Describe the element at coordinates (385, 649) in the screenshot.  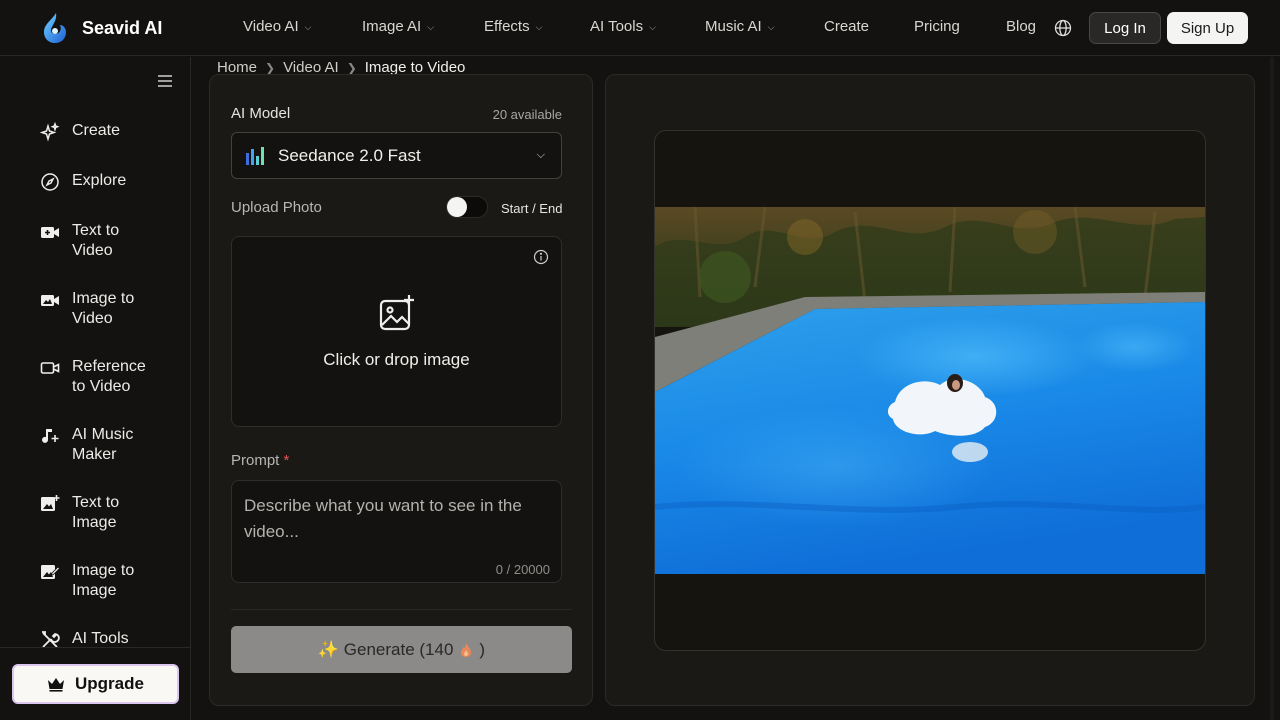
I see `generate-label: ✨ Generate (140` at that location.